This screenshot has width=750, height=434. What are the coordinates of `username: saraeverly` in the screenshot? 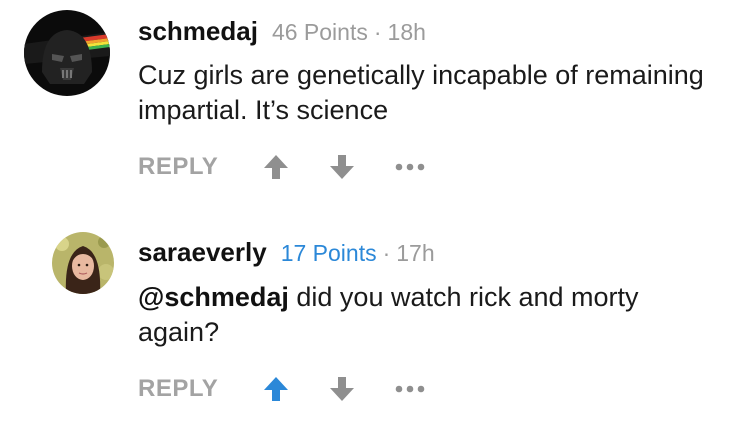 It's located at (202, 252).